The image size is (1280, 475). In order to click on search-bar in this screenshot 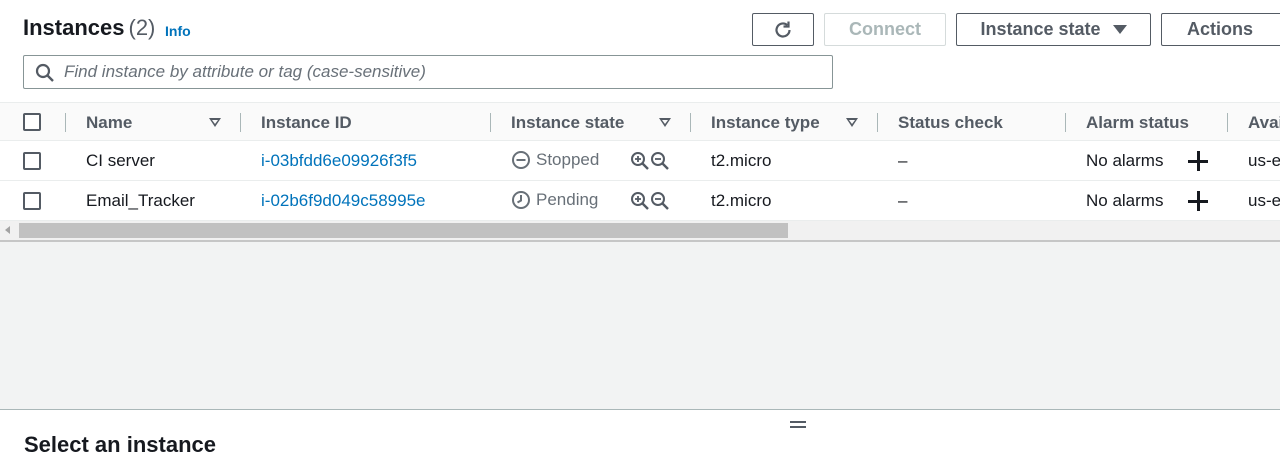, I will do `click(428, 72)`.